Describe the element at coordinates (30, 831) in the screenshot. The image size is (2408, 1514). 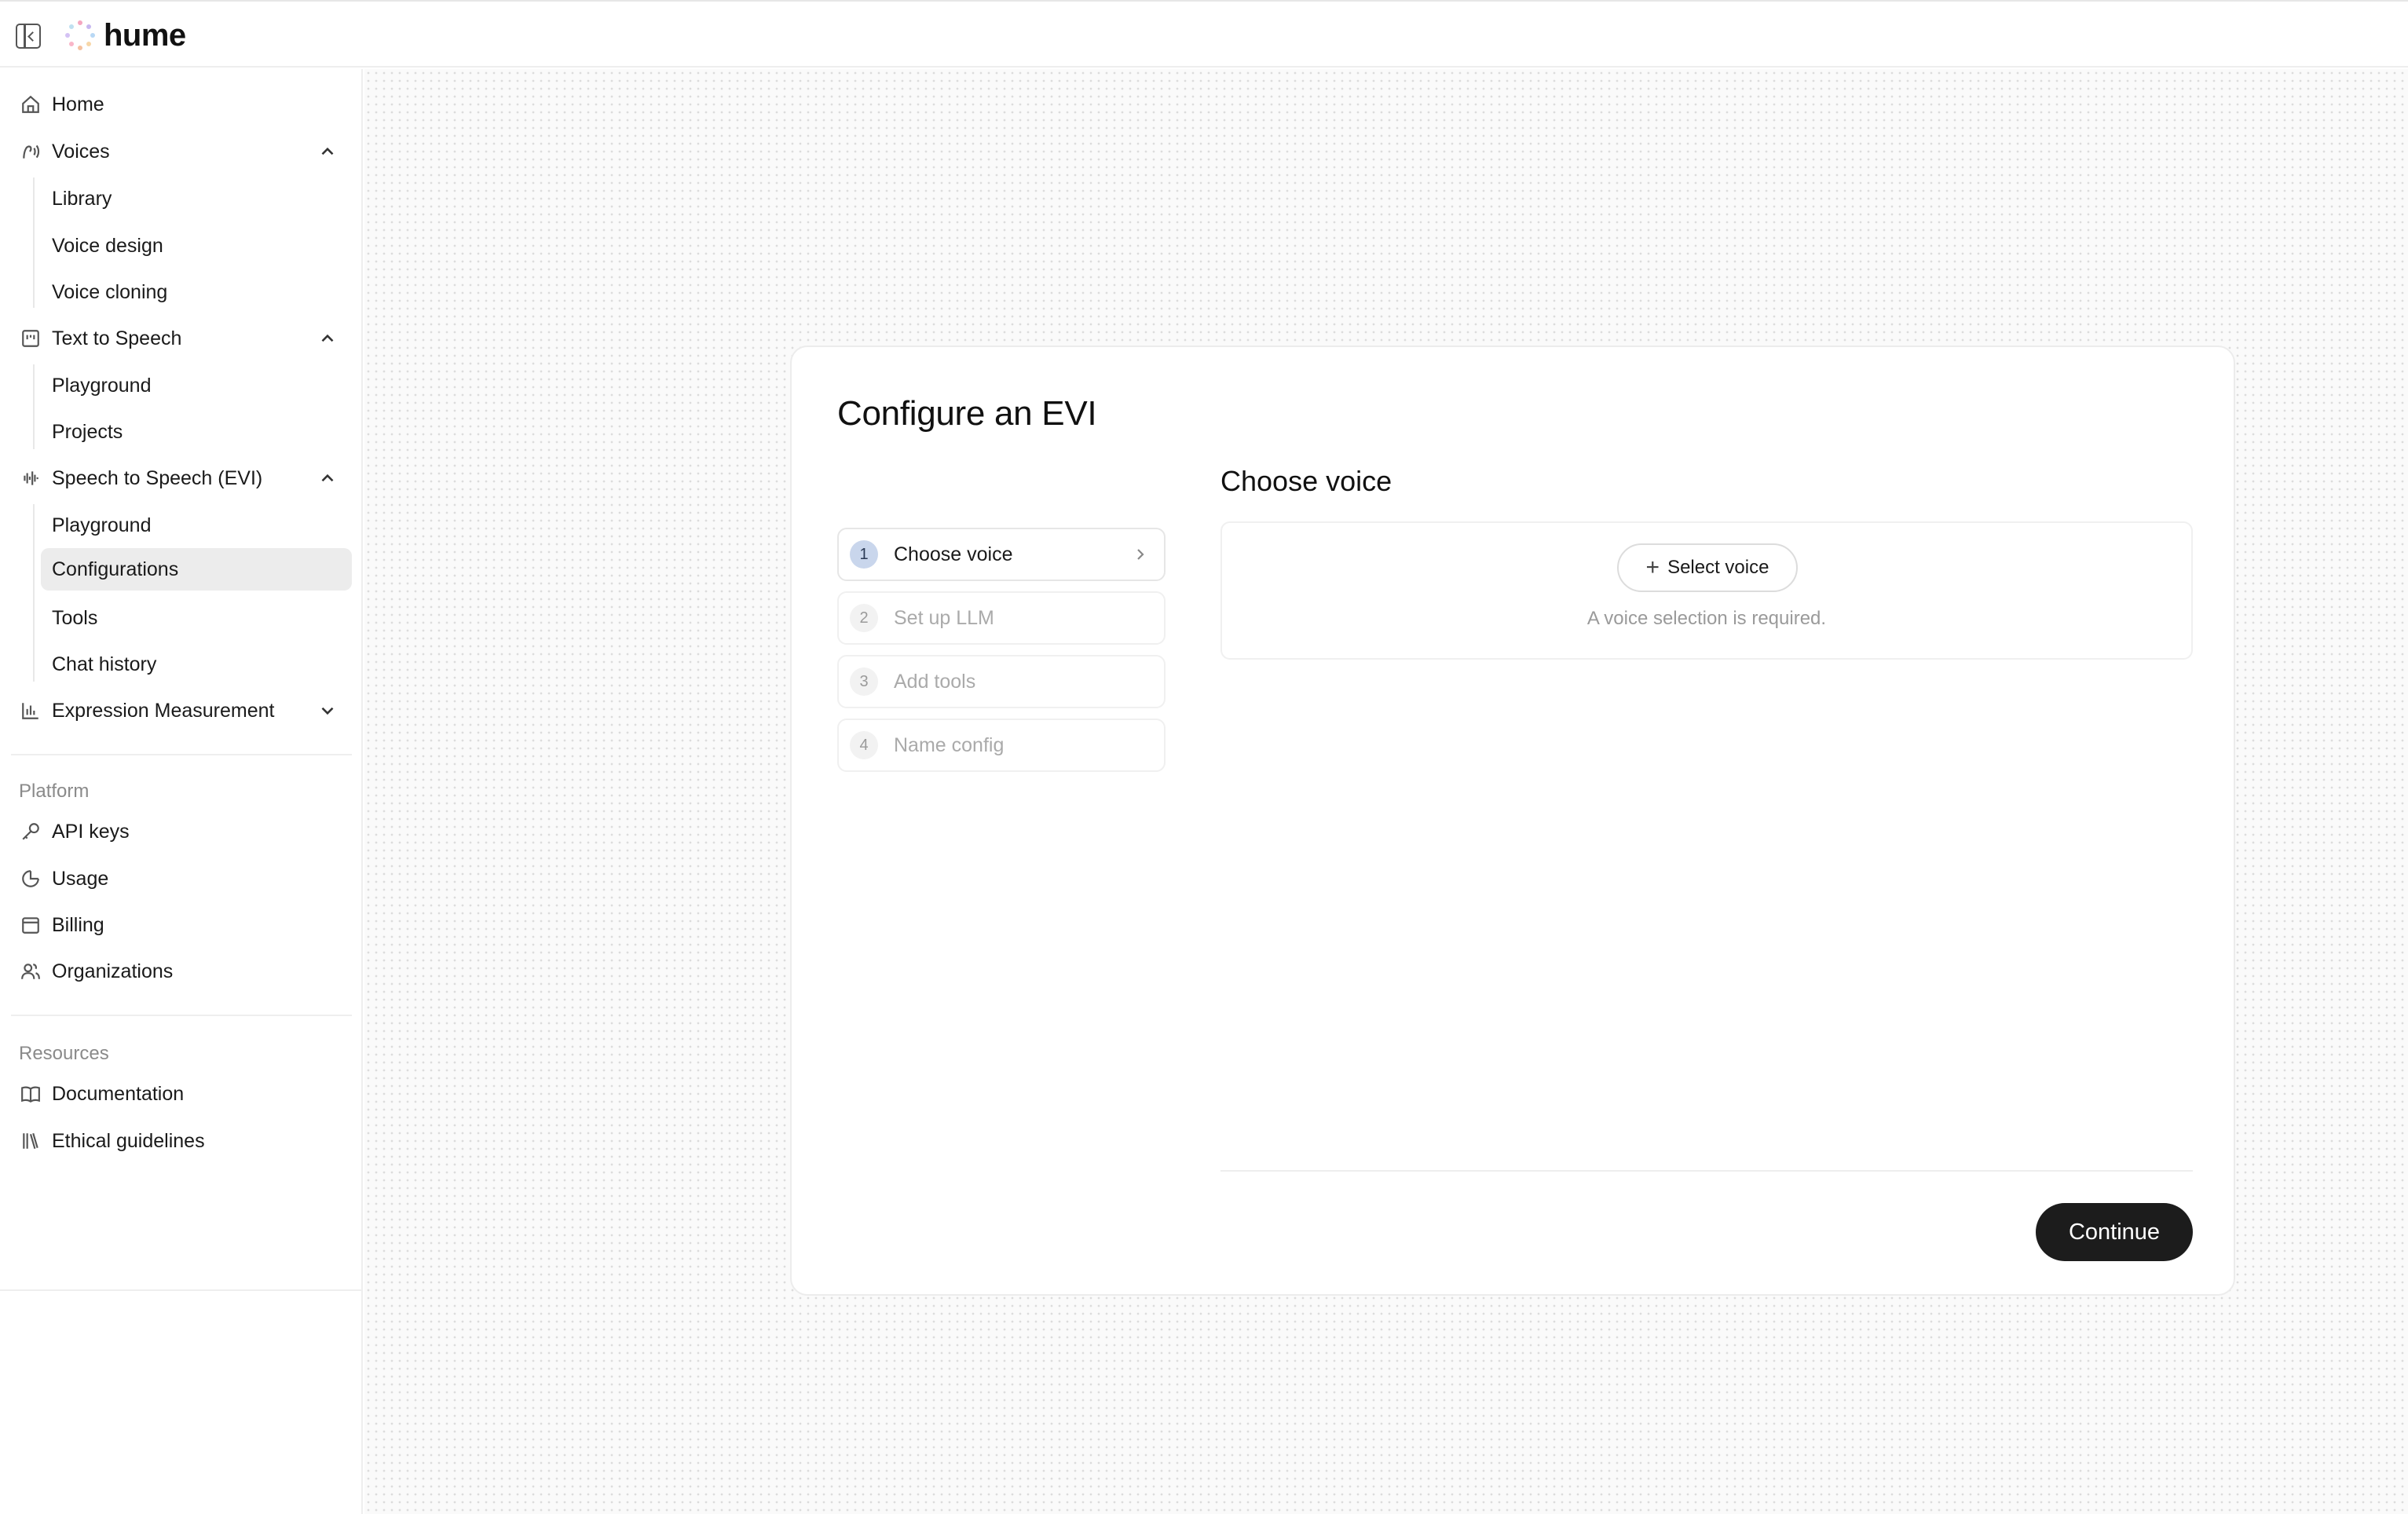
I see `key-icon` at that location.